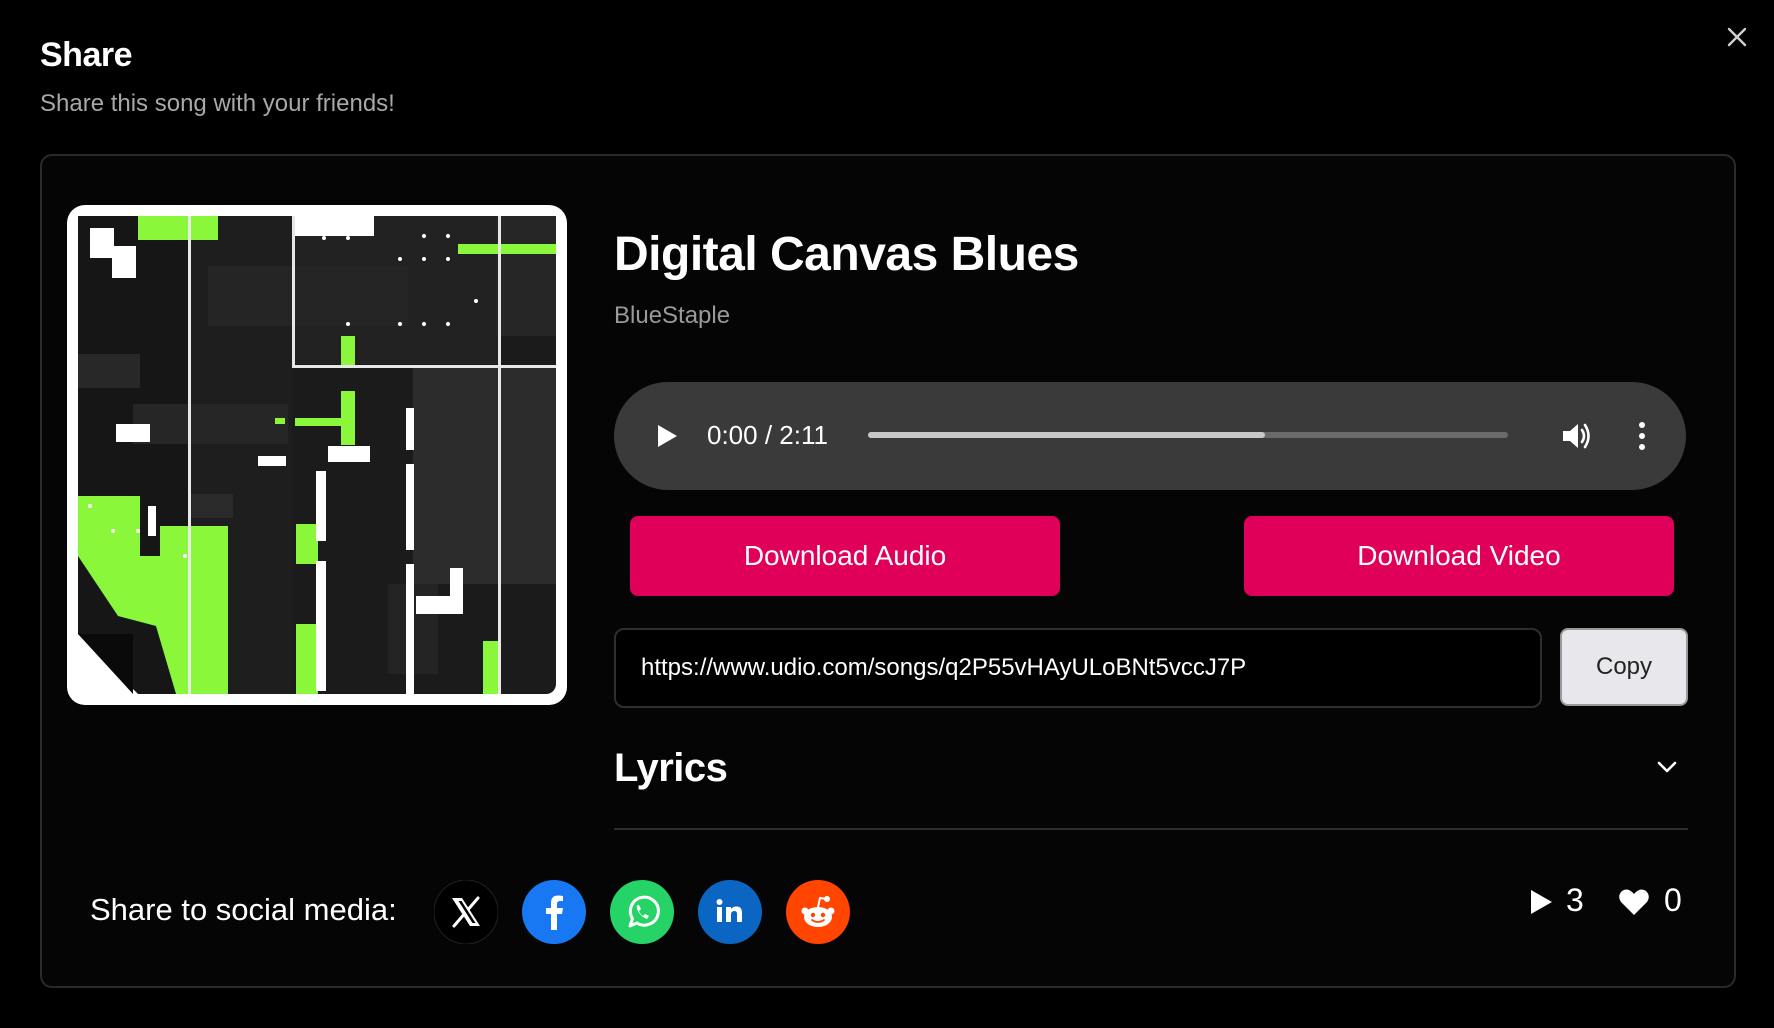 Image resolution: width=1774 pixels, height=1028 pixels. What do you see at coordinates (1066, 435) in the screenshot?
I see `progress-fill` at bounding box center [1066, 435].